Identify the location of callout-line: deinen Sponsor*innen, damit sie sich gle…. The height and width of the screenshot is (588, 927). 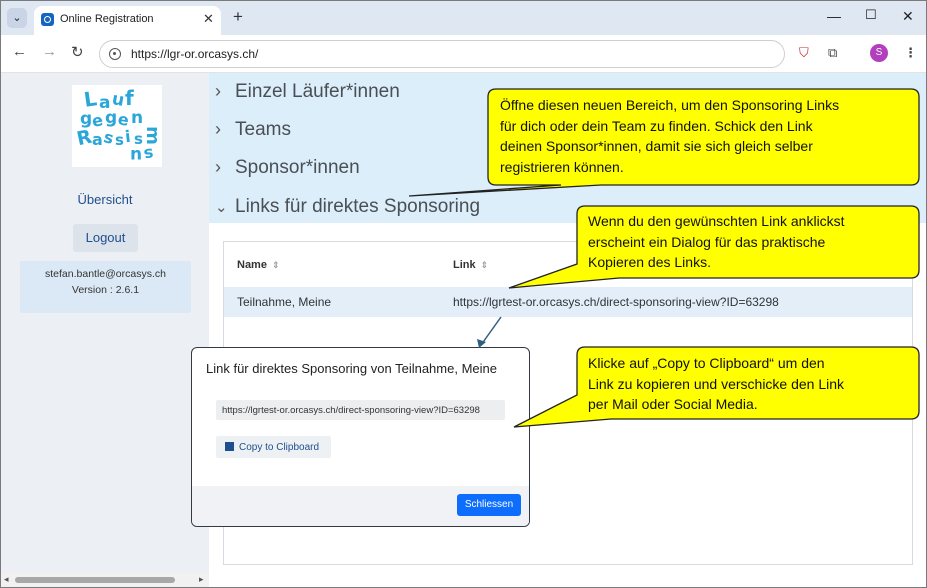
(656, 146).